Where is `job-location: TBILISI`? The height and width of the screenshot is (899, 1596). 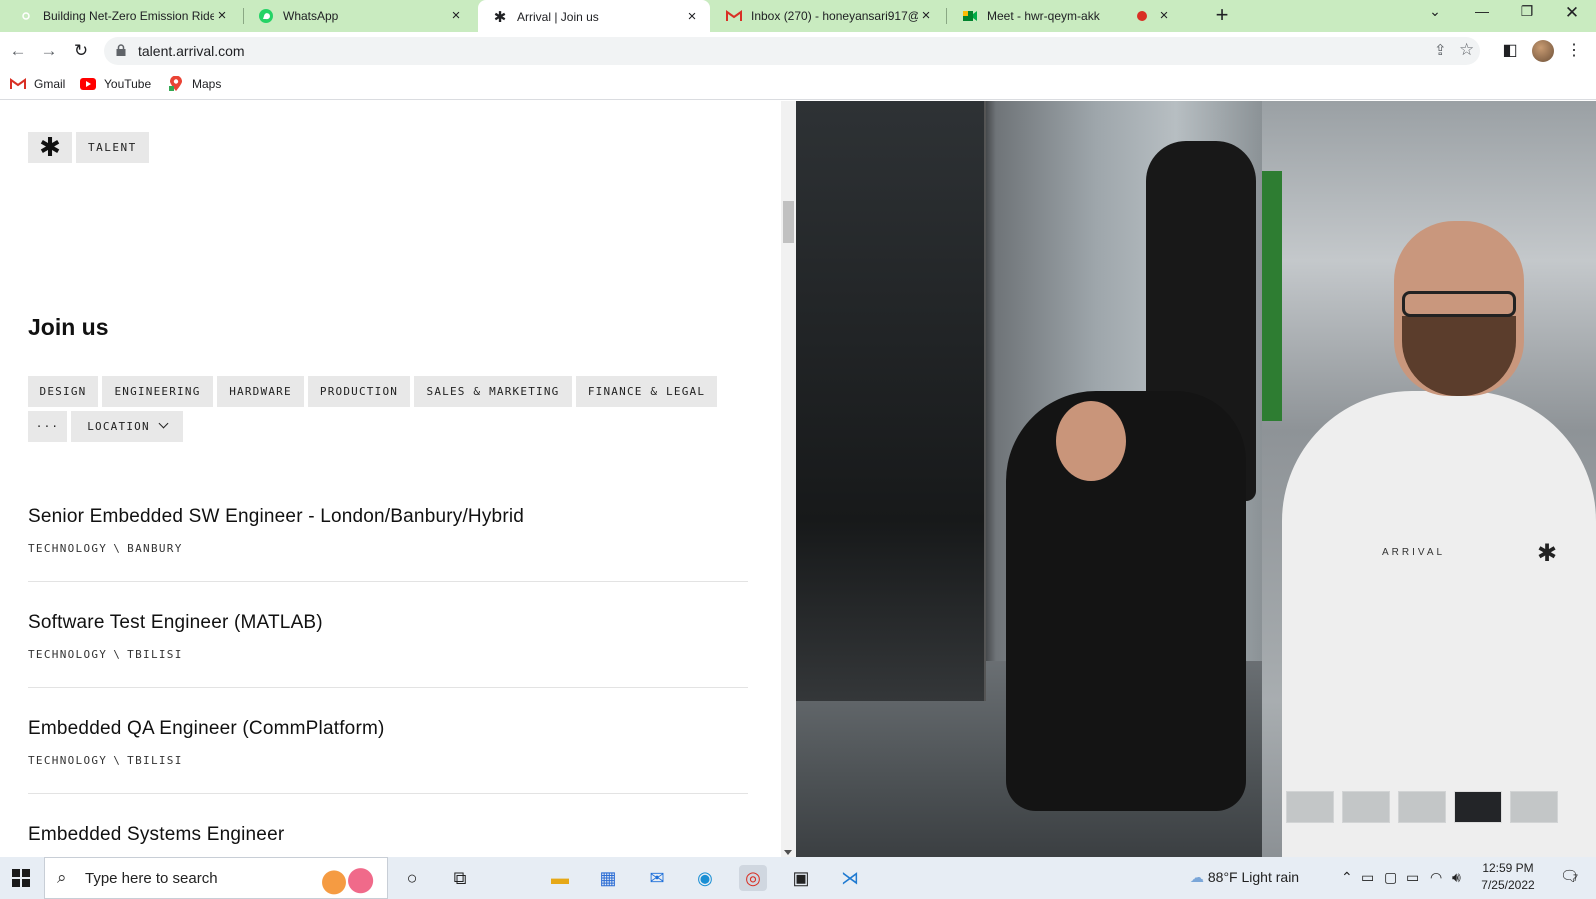
job-location: TBILISI is located at coordinates (155, 654).